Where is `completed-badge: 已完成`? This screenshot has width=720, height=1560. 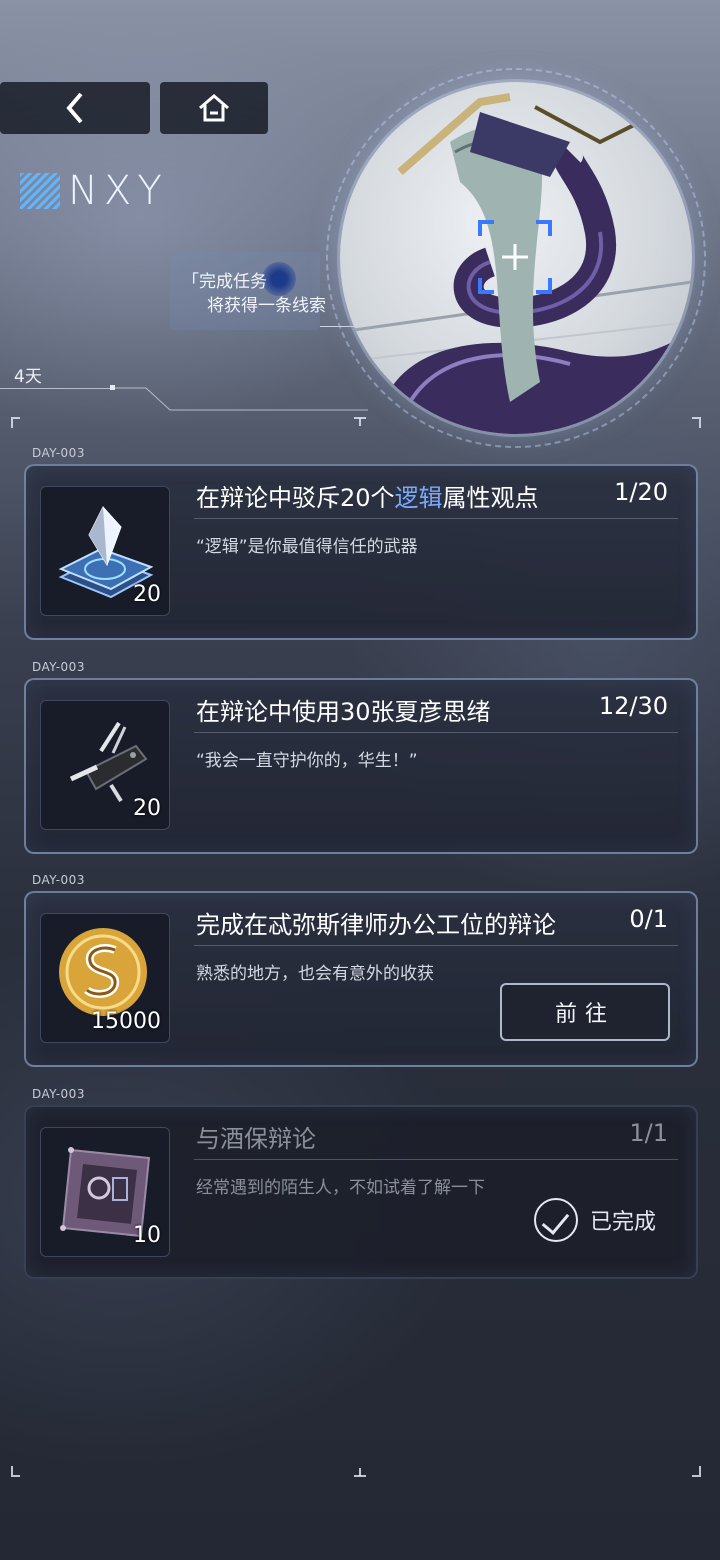 completed-badge: 已完成 is located at coordinates (594, 1220).